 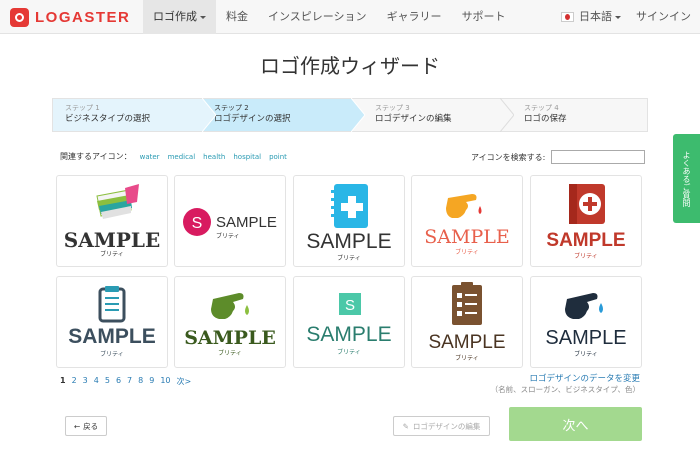 What do you see at coordinates (252, 119) in the screenshot?
I see `step-name: ロゴデザインの選択` at bounding box center [252, 119].